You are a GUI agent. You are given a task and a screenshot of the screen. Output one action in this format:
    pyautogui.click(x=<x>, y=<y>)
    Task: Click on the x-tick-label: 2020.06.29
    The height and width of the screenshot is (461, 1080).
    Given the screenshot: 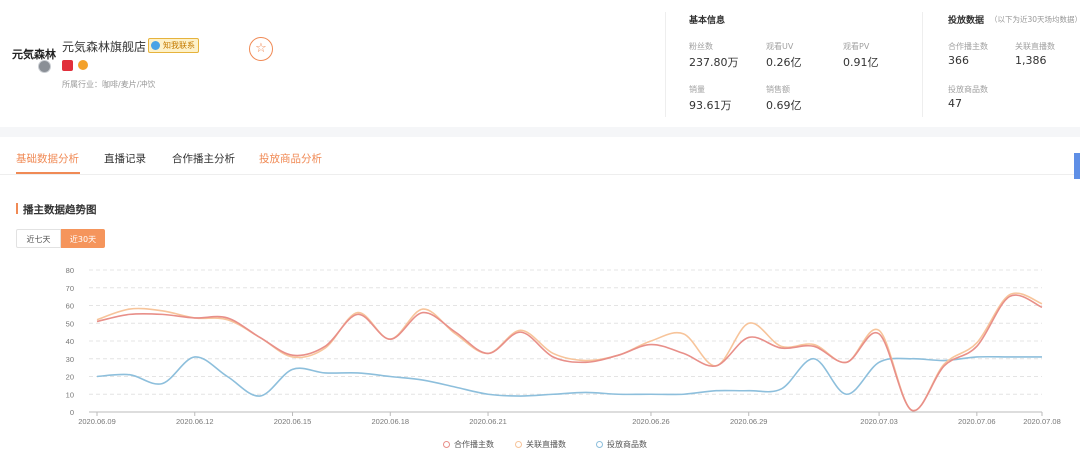 What is the action you would take?
    pyautogui.click(x=749, y=421)
    